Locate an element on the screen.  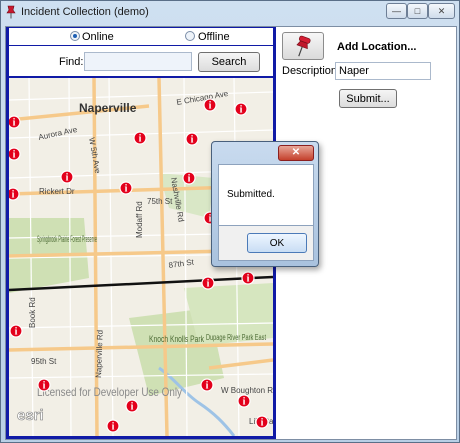
window-title: Incident Collection (demo) is located at coordinates (85, 12).